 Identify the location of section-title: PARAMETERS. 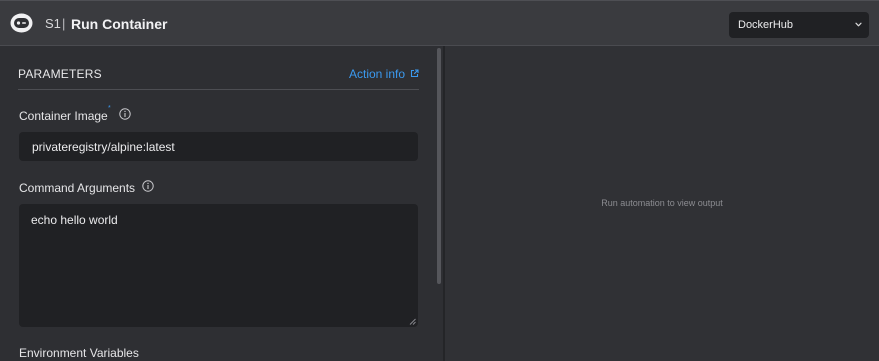
(60, 74).